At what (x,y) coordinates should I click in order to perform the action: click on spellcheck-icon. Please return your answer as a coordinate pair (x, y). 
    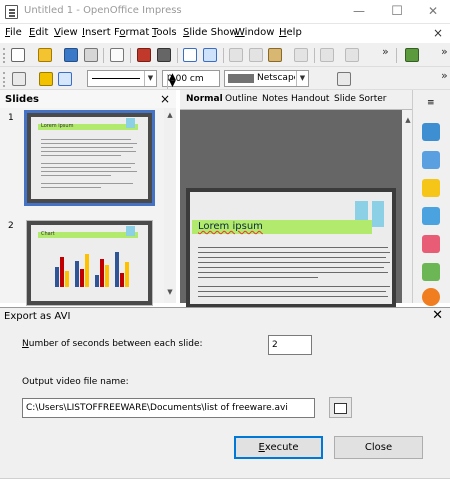
    Looking at the image, I should click on (190, 55).